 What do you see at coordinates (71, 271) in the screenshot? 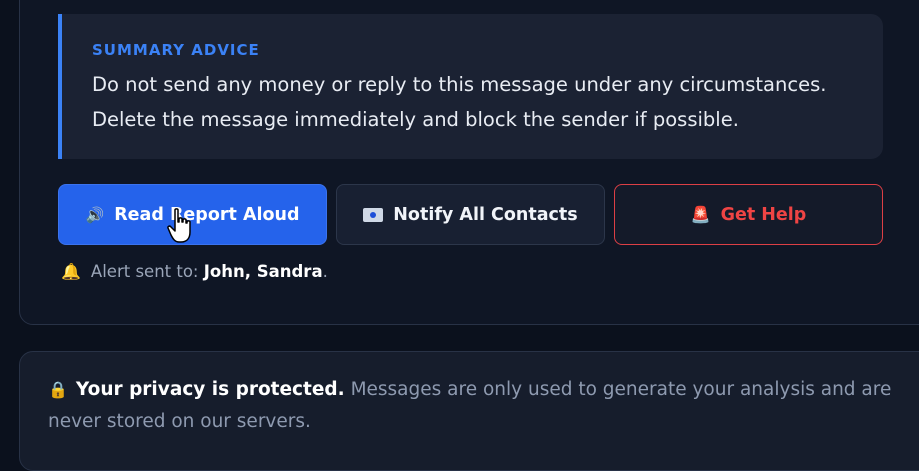
I see `bell-icon: 🔔` at bounding box center [71, 271].